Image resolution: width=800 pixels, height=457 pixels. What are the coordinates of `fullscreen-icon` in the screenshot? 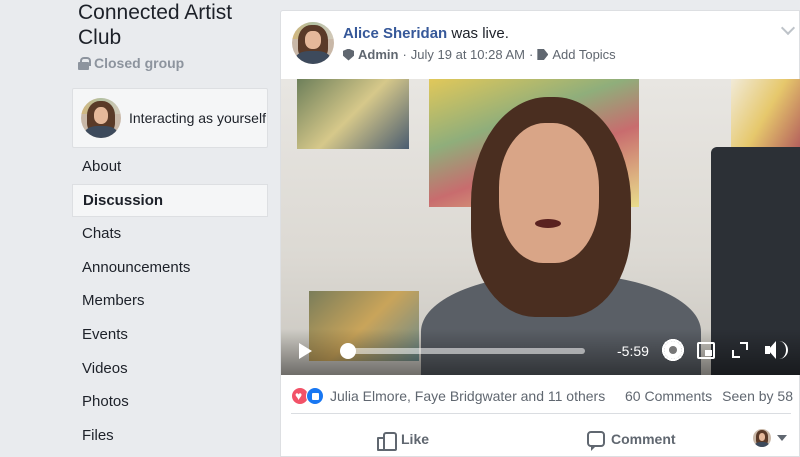 It's located at (740, 350).